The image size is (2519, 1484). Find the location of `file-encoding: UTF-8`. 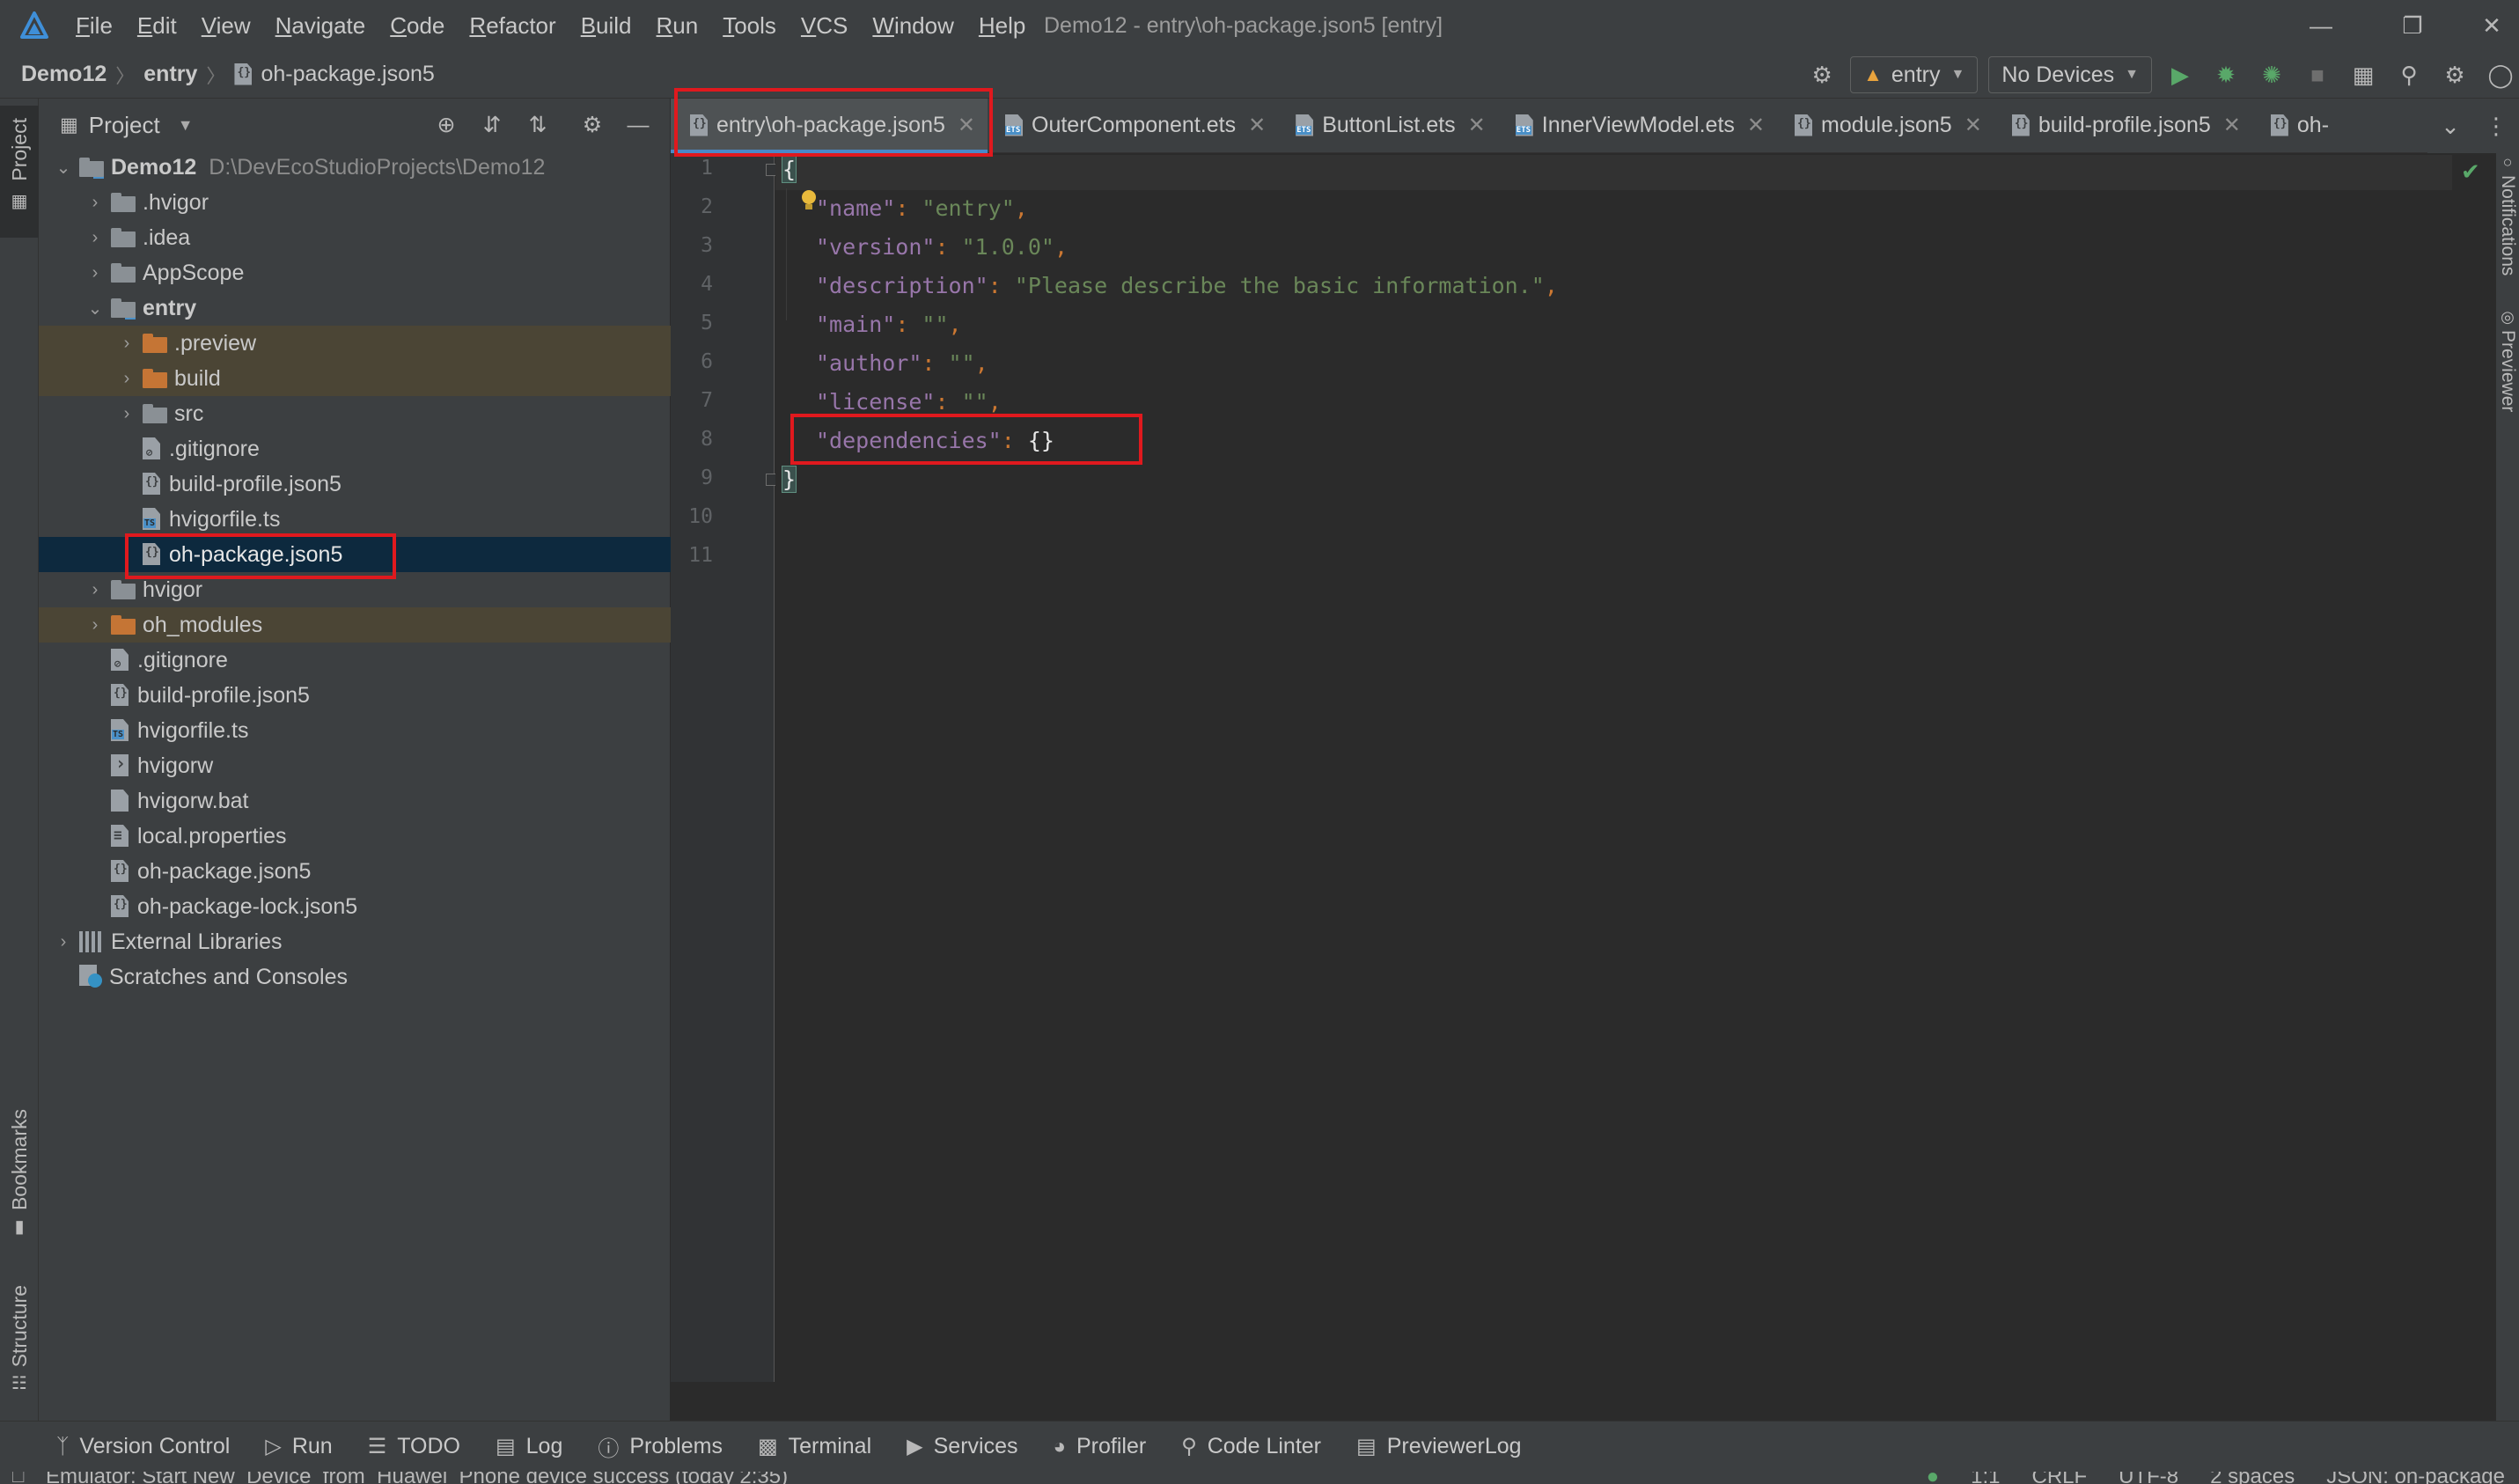

file-encoding: UTF-8 is located at coordinates (2148, 1478).